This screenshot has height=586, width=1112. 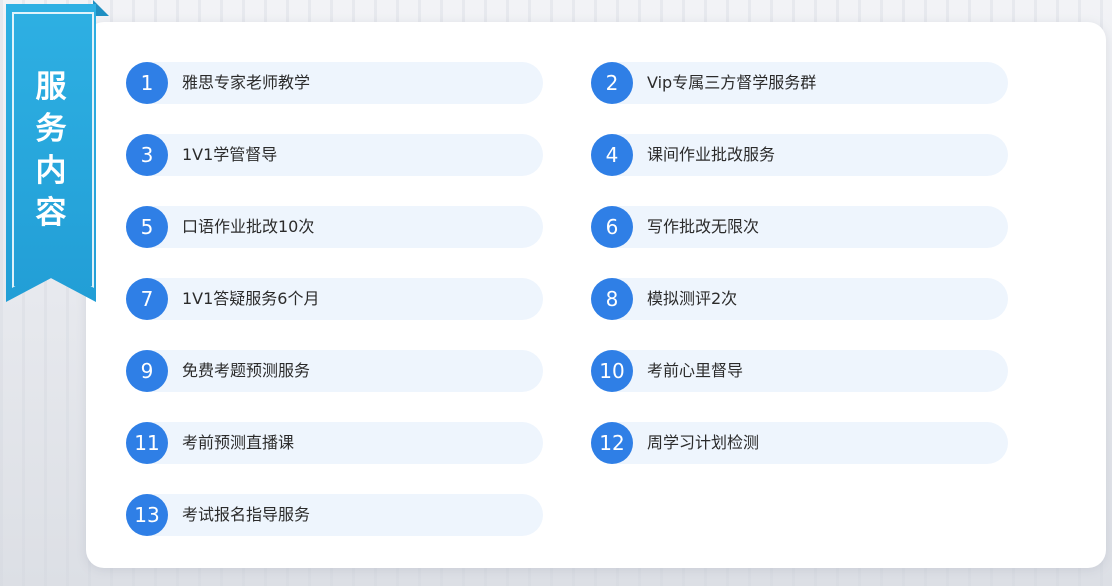 What do you see at coordinates (799, 371) in the screenshot?
I see `service-item-10: 10 考前心里督导` at bounding box center [799, 371].